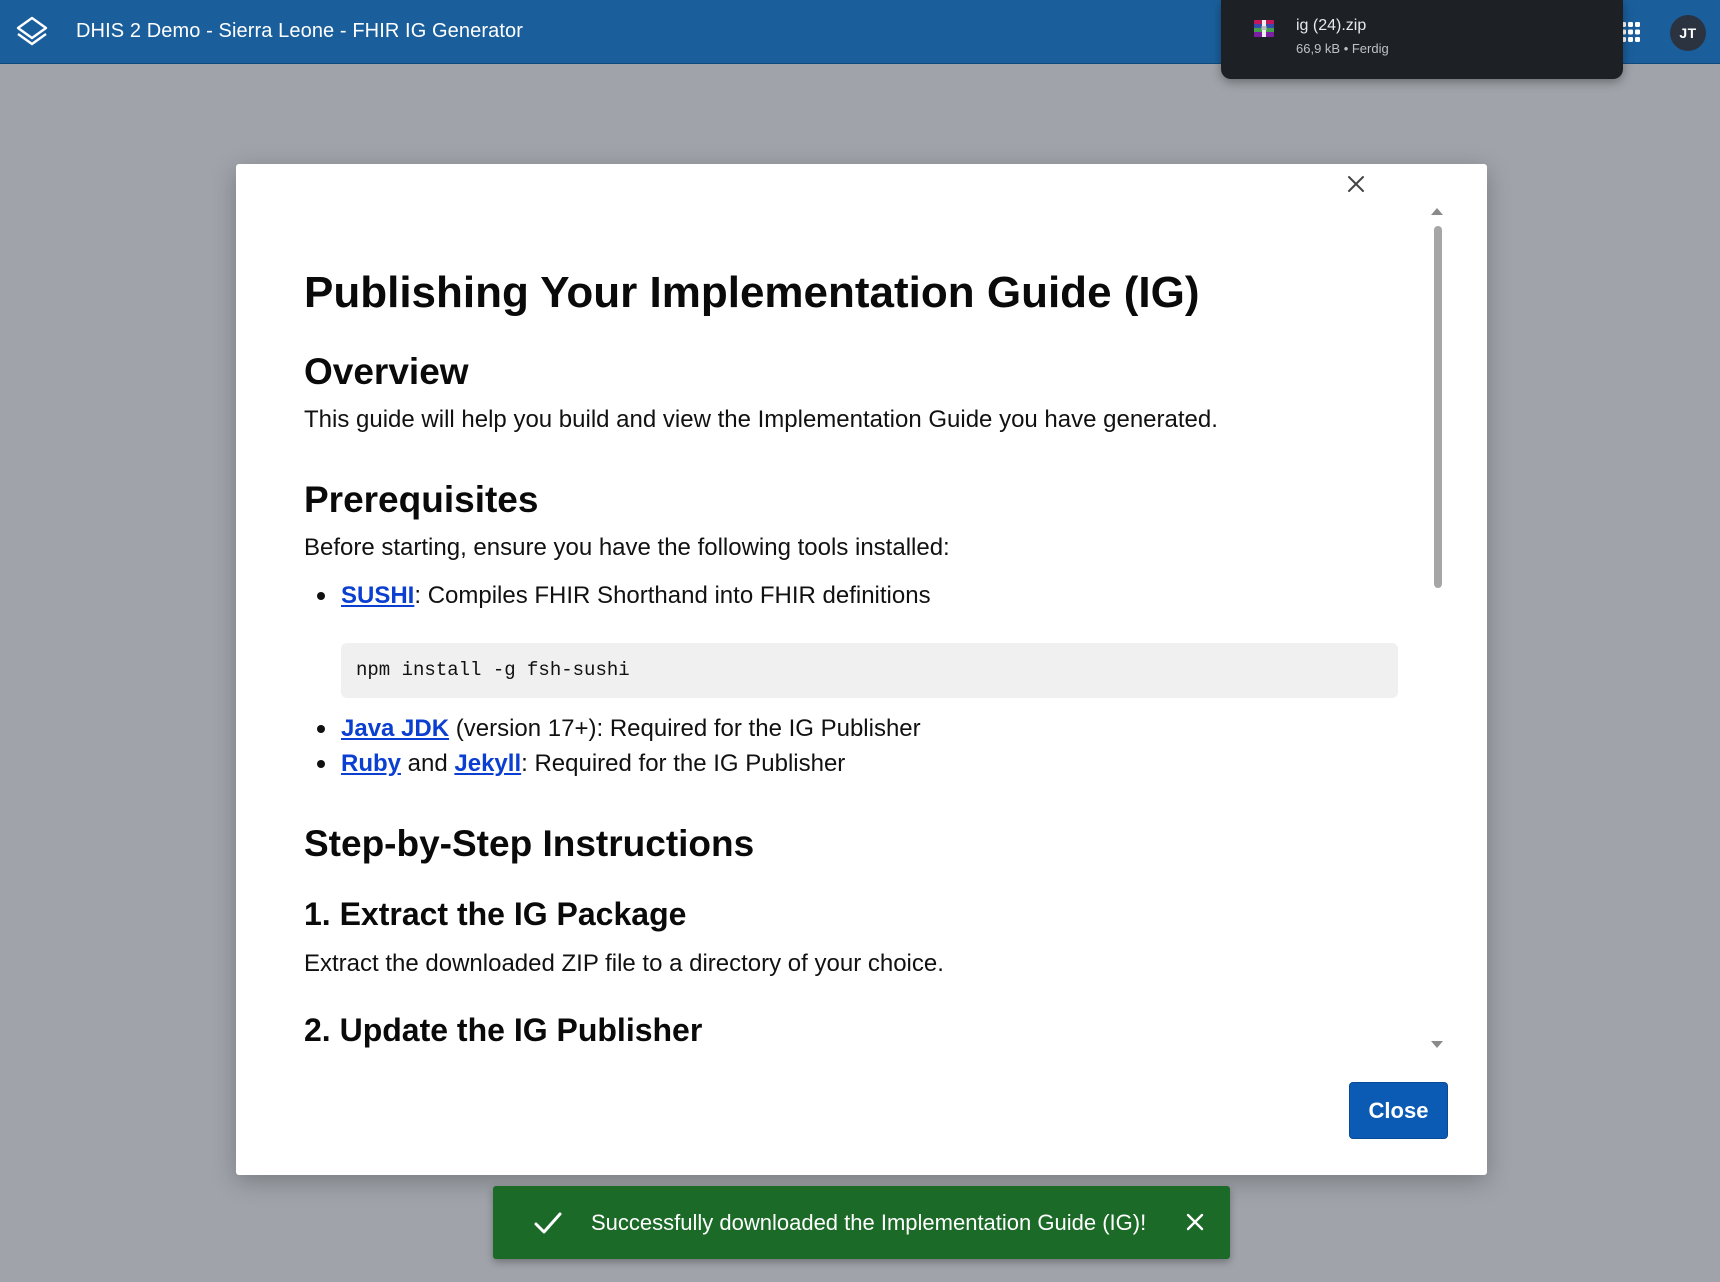  What do you see at coordinates (487, 763) in the screenshot?
I see `jekyll-link: Jekyll` at bounding box center [487, 763].